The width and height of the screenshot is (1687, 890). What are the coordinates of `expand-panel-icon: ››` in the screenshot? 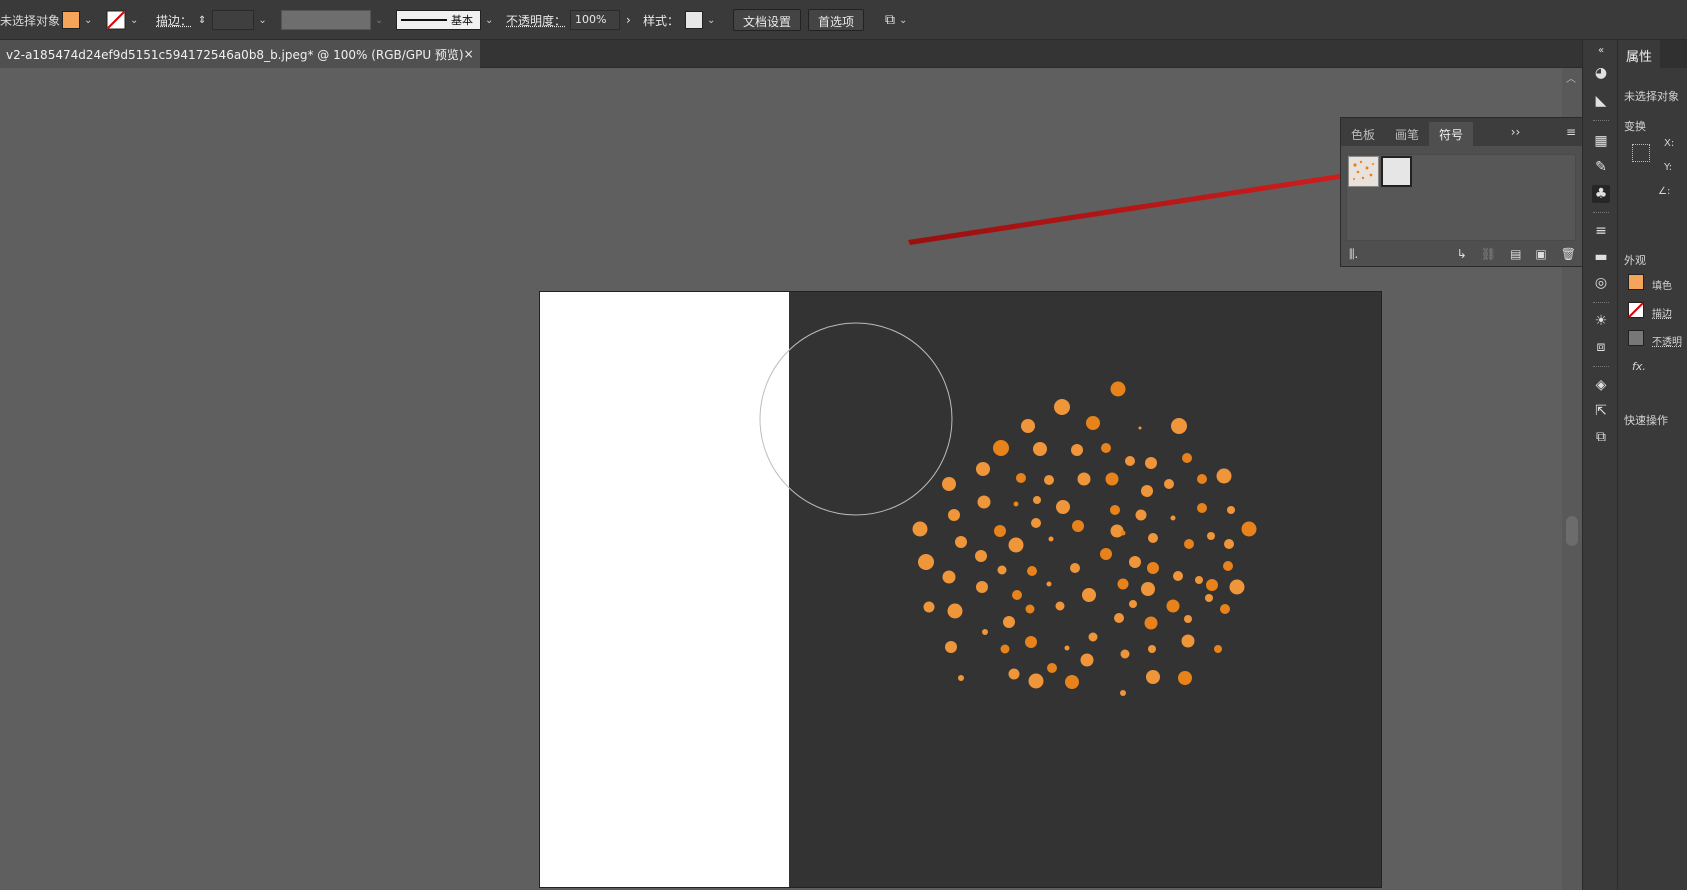 It's located at (1516, 132).